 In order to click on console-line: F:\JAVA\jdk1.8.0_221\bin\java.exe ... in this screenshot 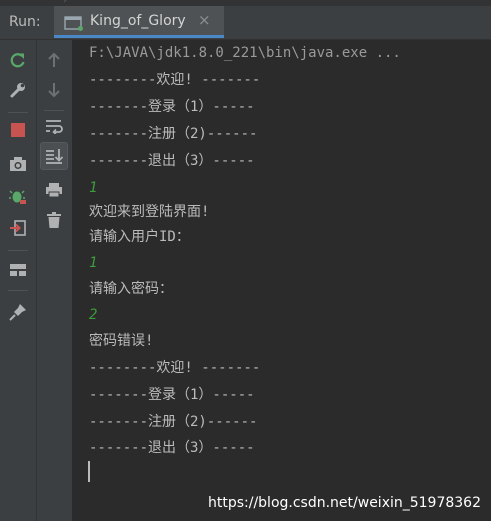, I will do `click(245, 53)`.